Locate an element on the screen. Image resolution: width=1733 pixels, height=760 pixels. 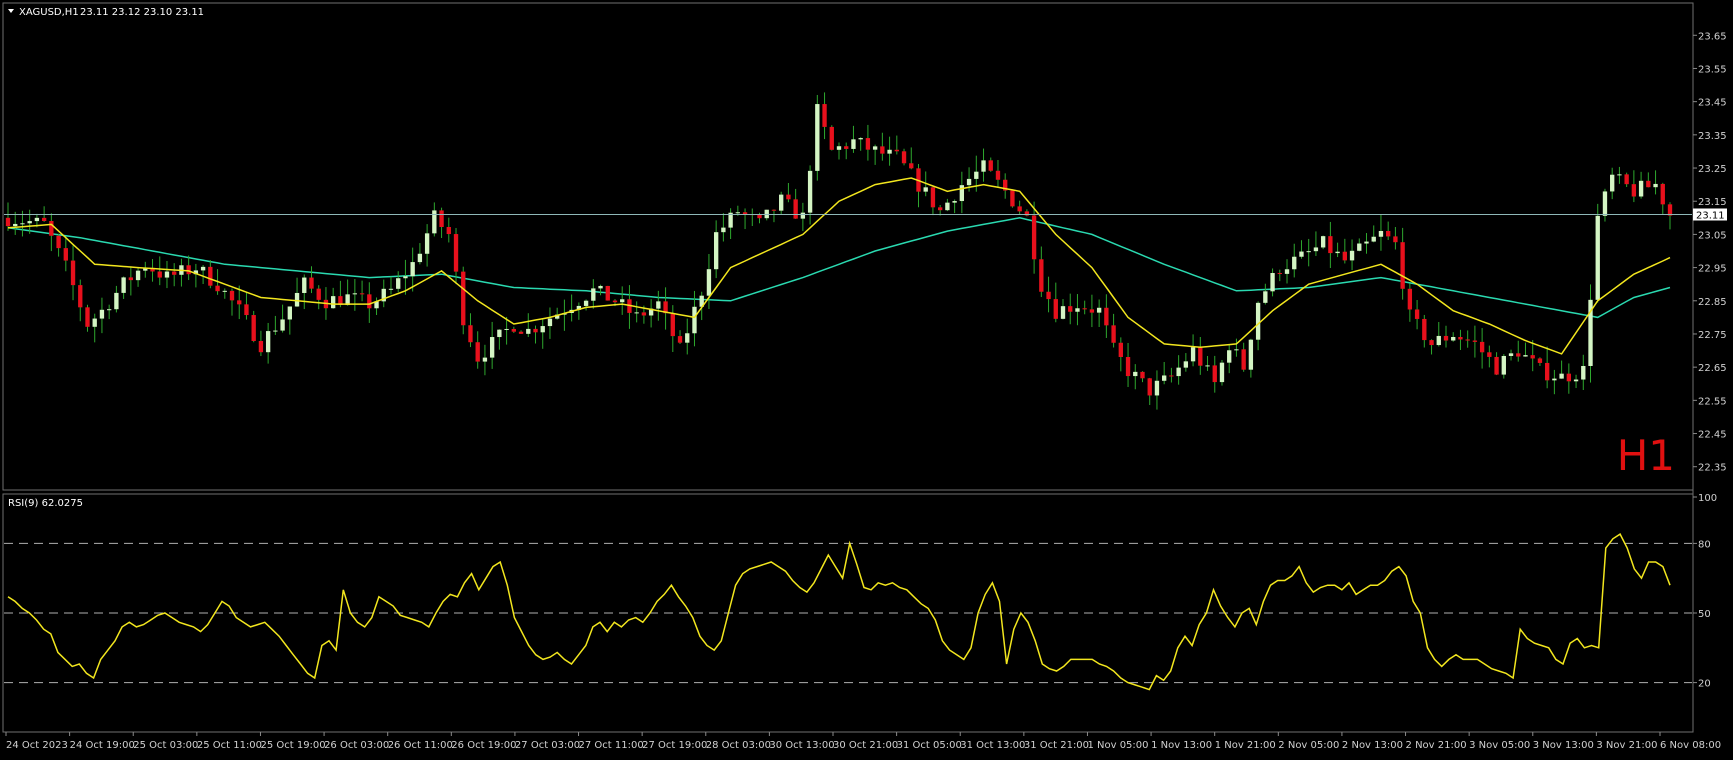
time-tick-label: 3 Nov 05:00 is located at coordinates (1499, 745).